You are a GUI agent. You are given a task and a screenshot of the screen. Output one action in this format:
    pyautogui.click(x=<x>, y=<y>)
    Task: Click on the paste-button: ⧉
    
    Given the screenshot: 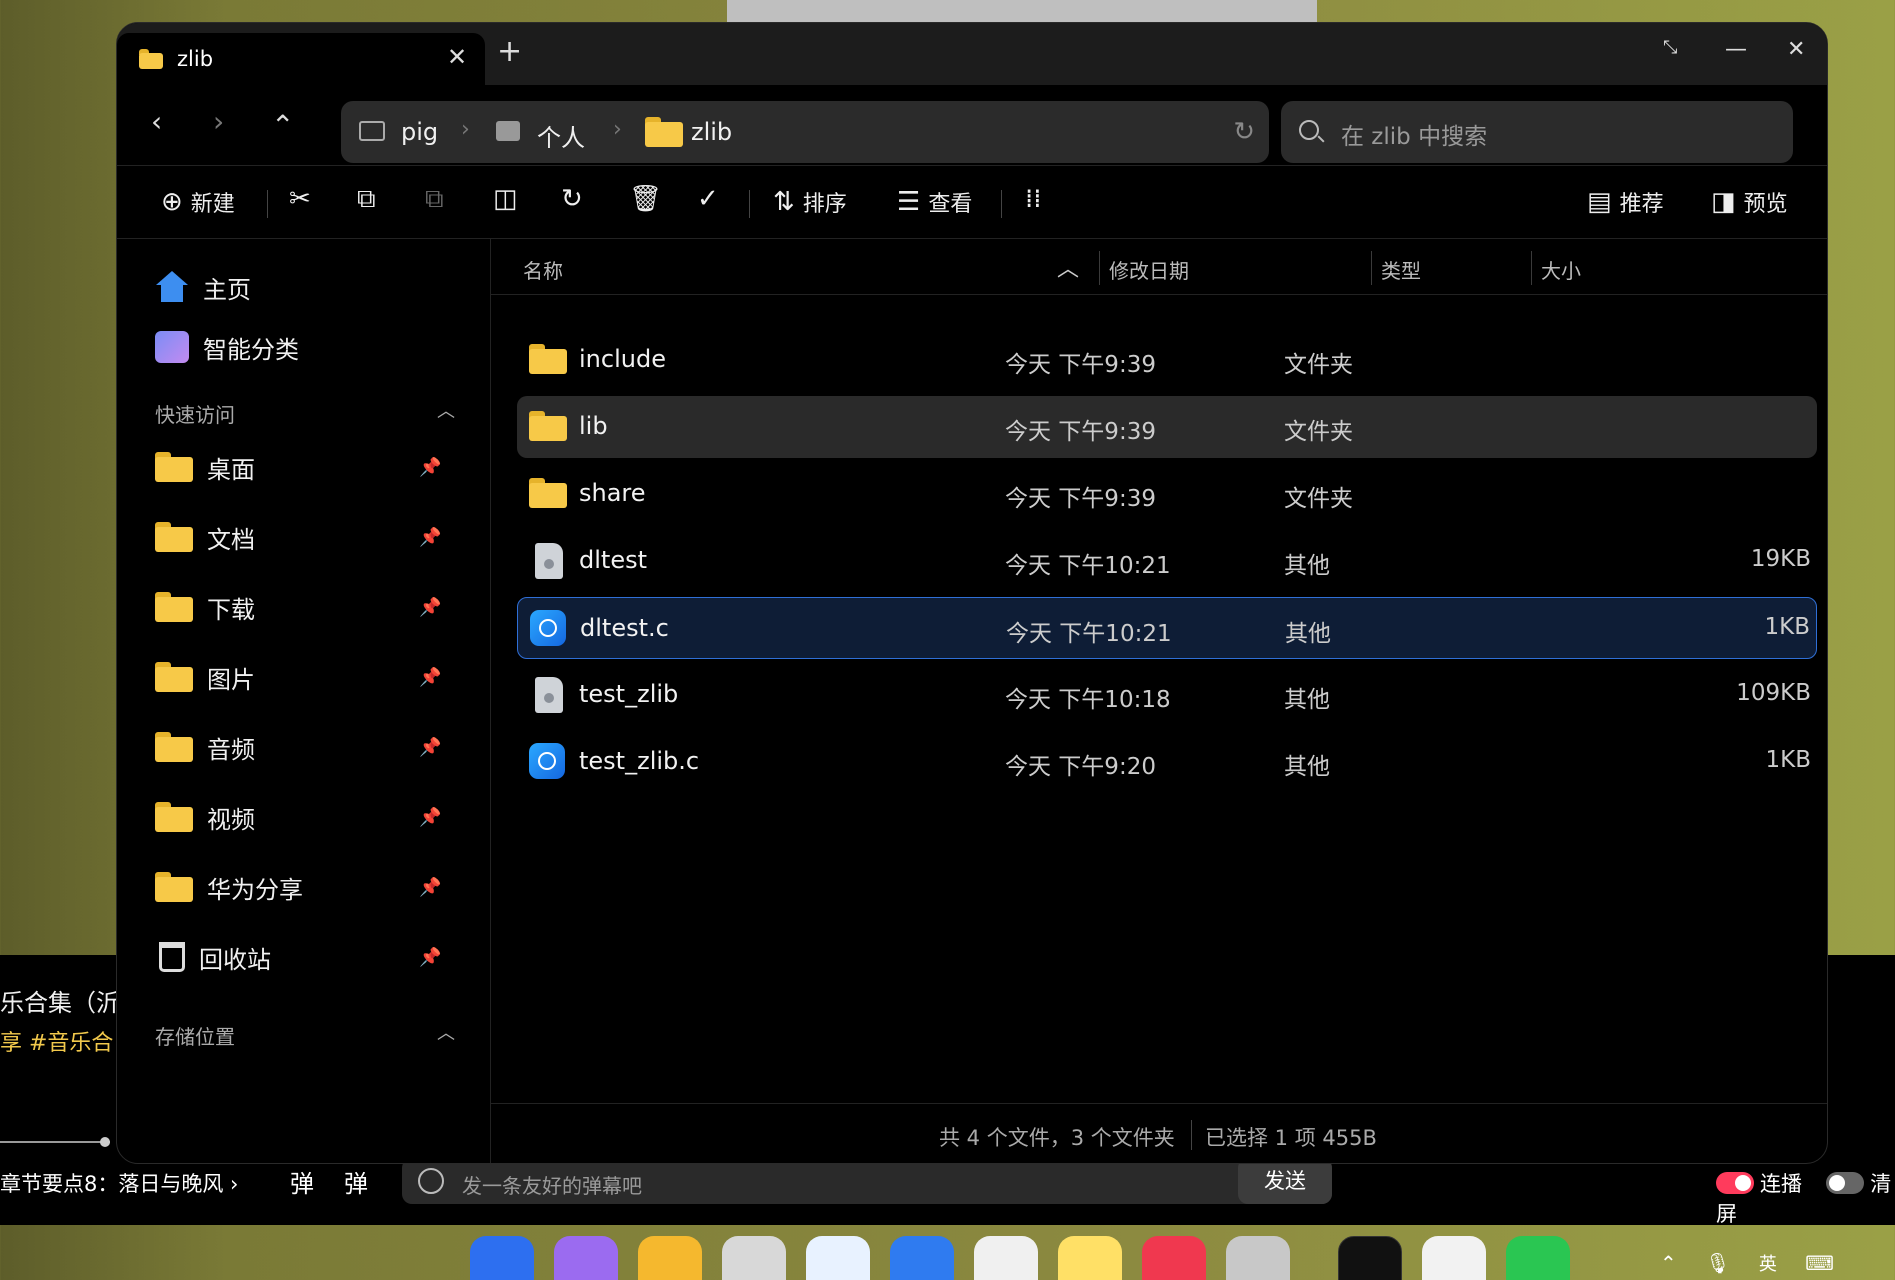 What is the action you would take?
    pyautogui.click(x=434, y=199)
    